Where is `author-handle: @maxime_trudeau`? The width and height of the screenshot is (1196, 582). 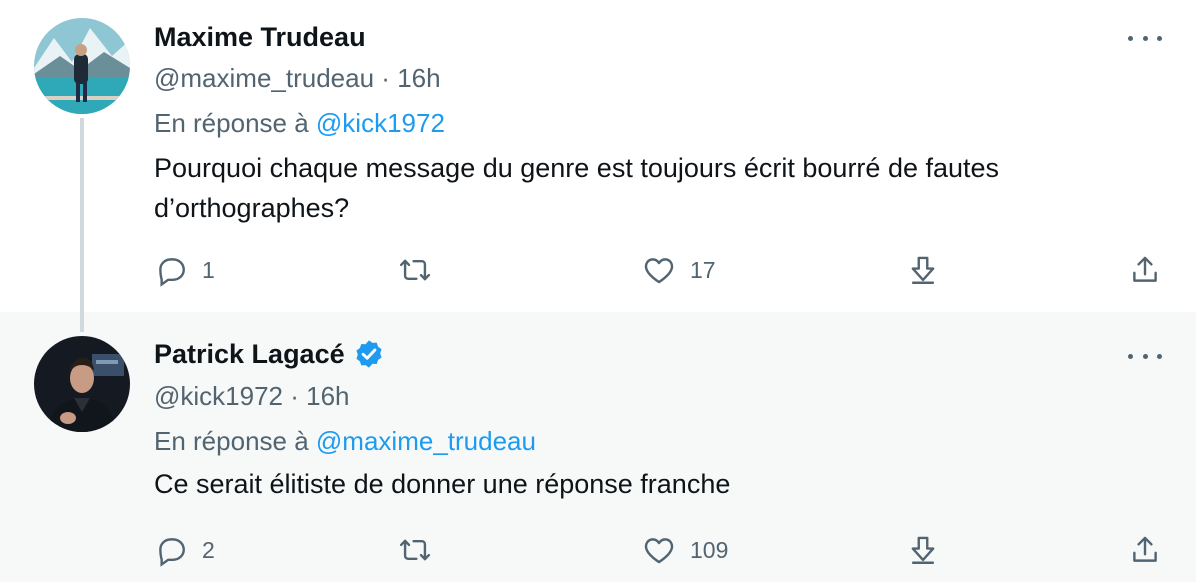 author-handle: @maxime_trudeau is located at coordinates (264, 78).